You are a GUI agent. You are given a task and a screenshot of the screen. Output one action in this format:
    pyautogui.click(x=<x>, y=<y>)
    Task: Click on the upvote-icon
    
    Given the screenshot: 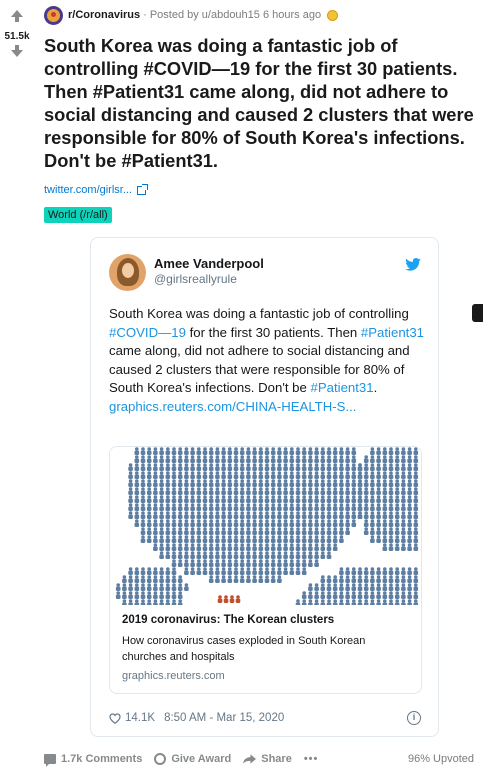 What is the action you would take?
    pyautogui.click(x=17, y=16)
    